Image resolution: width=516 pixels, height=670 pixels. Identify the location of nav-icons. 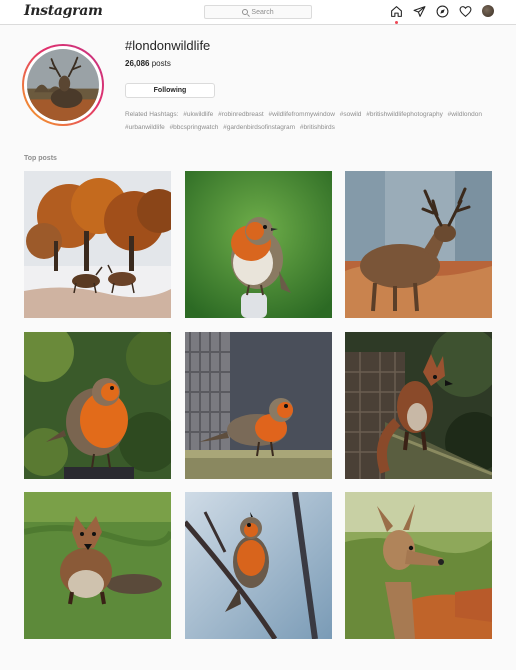
(442, 14).